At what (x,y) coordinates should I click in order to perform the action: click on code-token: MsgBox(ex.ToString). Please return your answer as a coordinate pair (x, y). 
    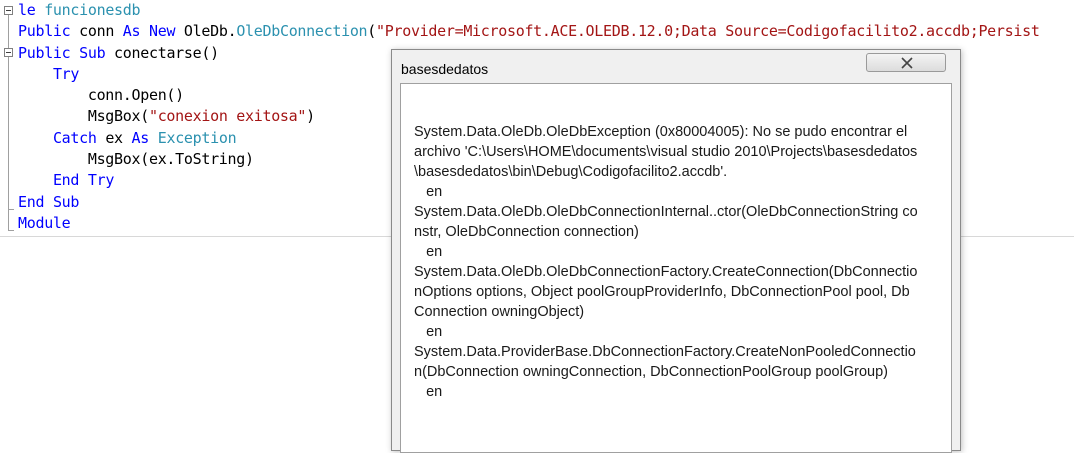
    Looking at the image, I should click on (136, 159).